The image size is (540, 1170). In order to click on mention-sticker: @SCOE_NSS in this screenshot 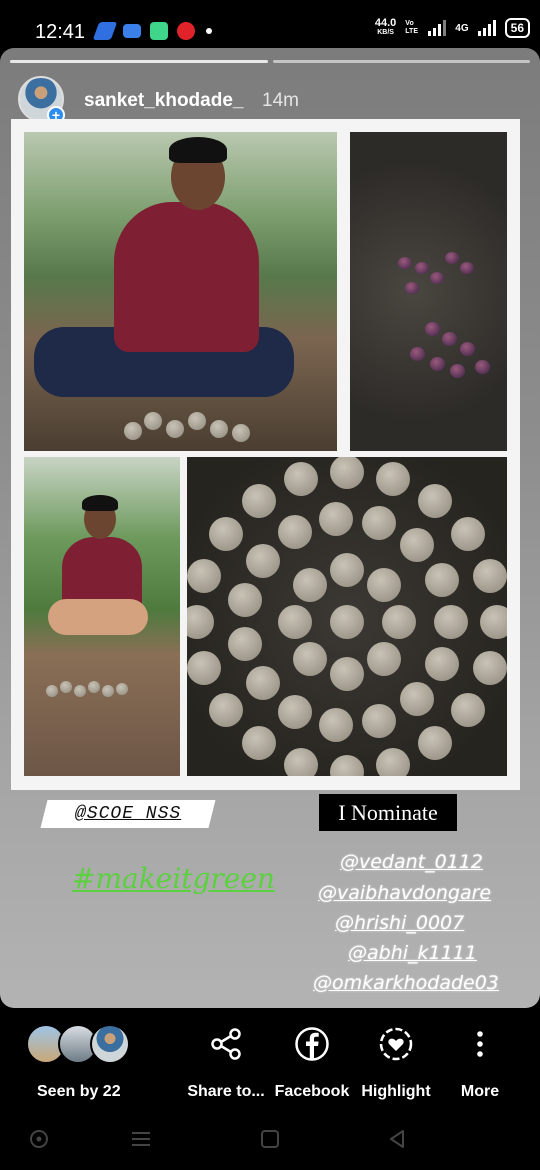, I will do `click(128, 814)`.